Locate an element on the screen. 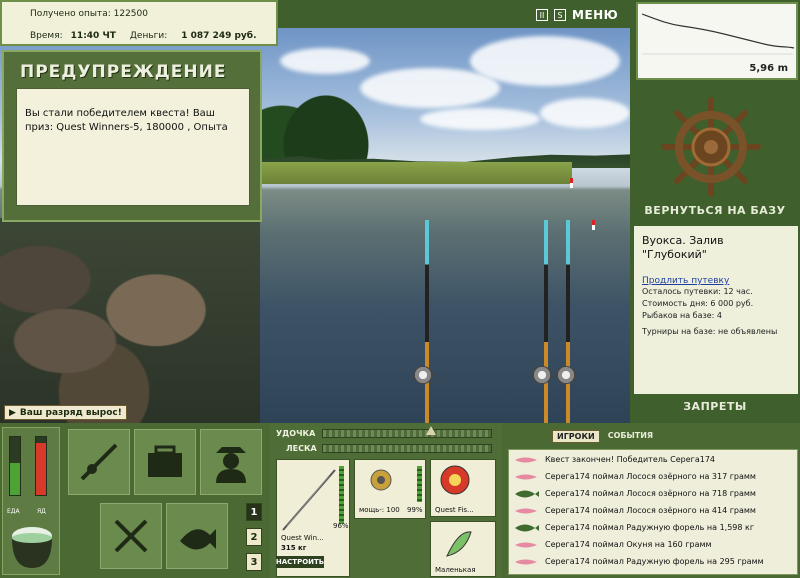  anglers-count: Рыбаков на базе: 4 is located at coordinates (682, 315).